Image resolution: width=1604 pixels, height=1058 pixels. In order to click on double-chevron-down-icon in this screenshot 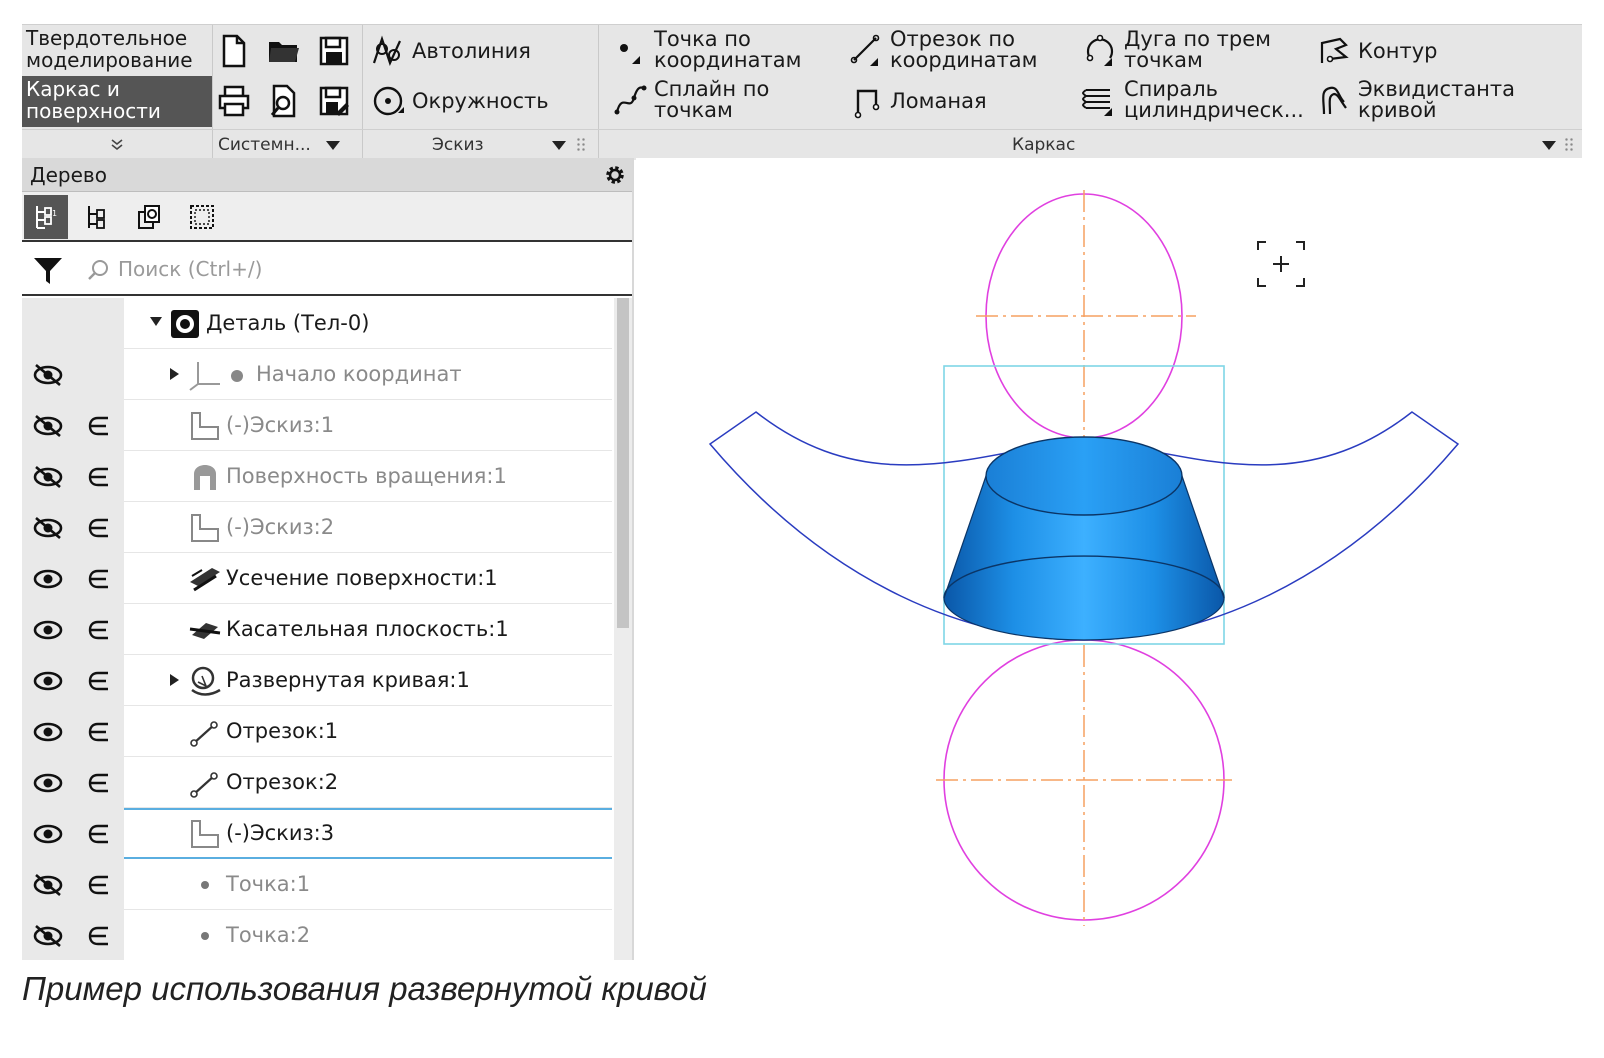, I will do `click(117, 145)`.